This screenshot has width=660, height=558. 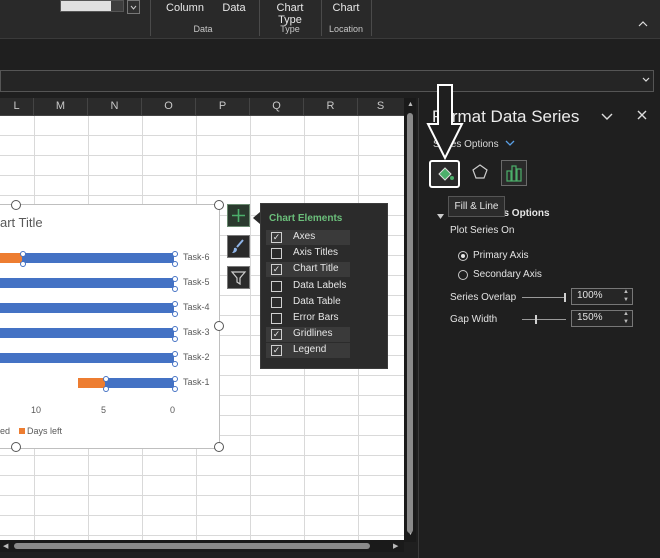 I want to click on series-overlap-spinner: 100% ▲ ▼, so click(x=602, y=296).